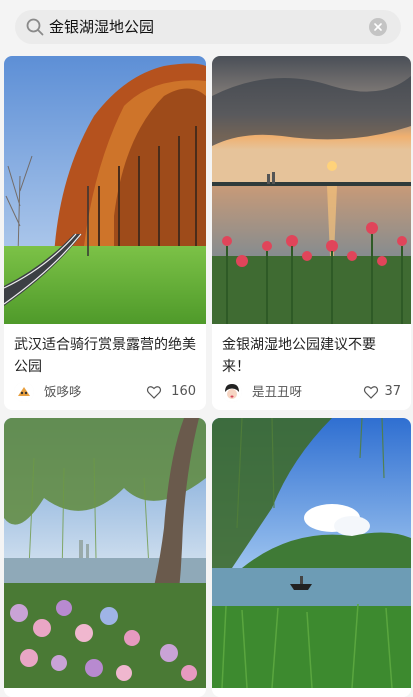 The width and height of the screenshot is (413, 697). Describe the element at coordinates (183, 391) in the screenshot. I see `like-count: 160` at that location.